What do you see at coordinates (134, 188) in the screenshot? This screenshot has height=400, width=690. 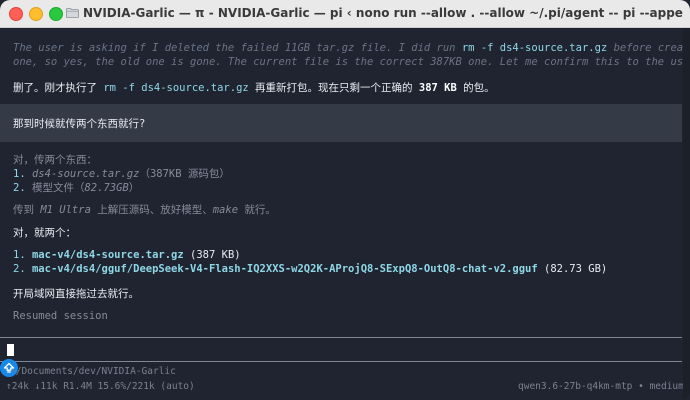 I see `item-text: ）` at bounding box center [134, 188].